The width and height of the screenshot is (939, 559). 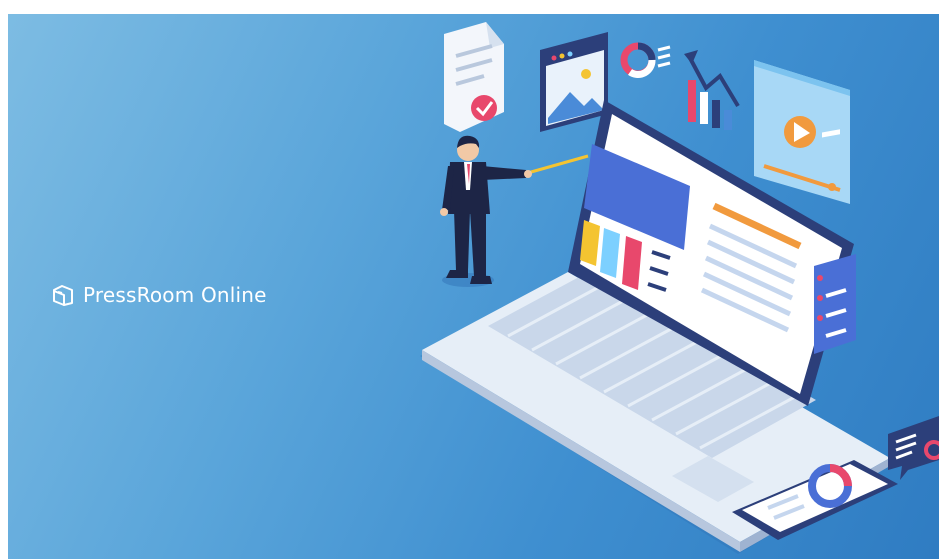 I want to click on pressroom-logo-icon, so click(x=63, y=295).